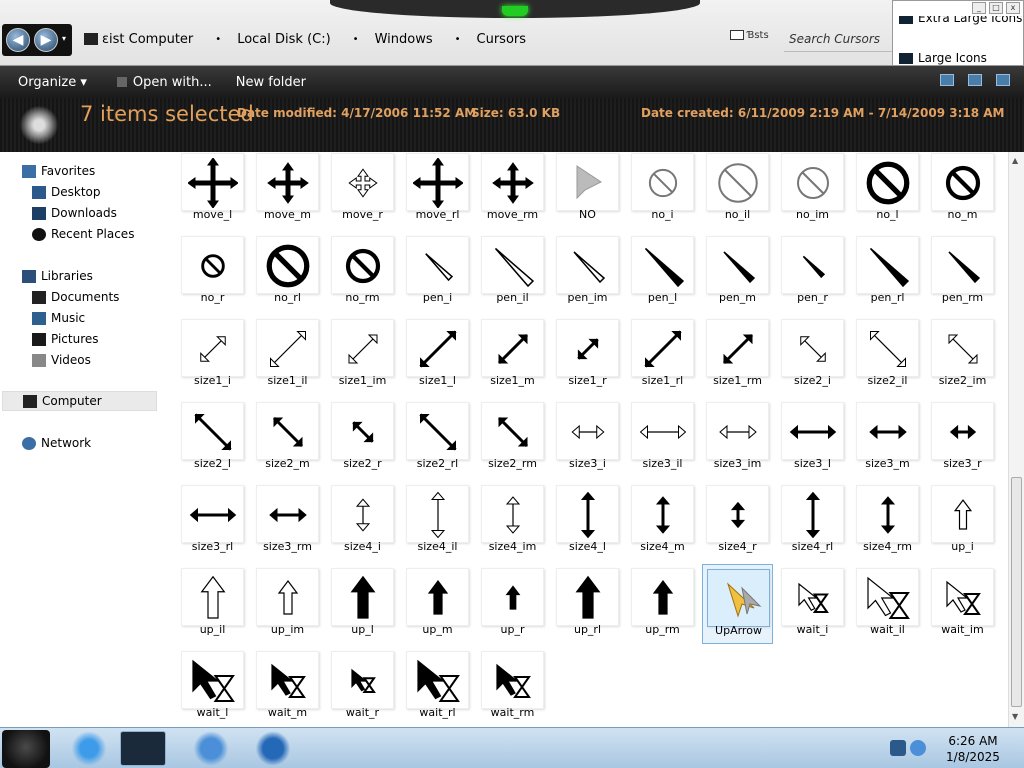  Describe the element at coordinates (750, 39) in the screenshot. I see `refresh-button: Ɓsts` at that location.